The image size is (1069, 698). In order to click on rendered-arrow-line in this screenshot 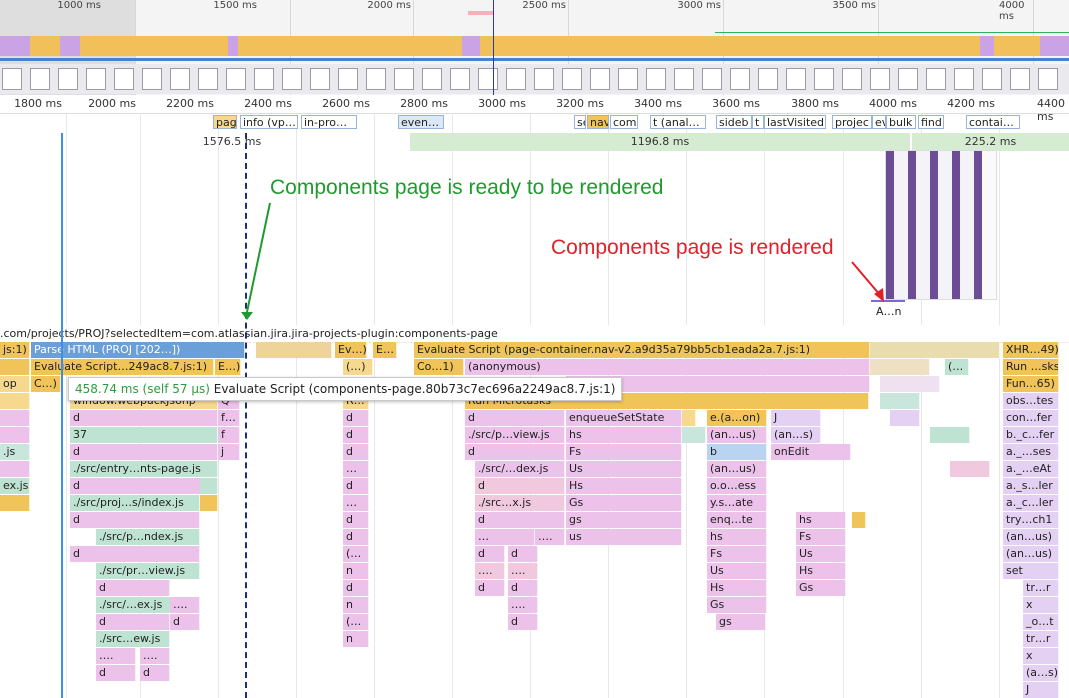, I will do `click(866, 278)`.